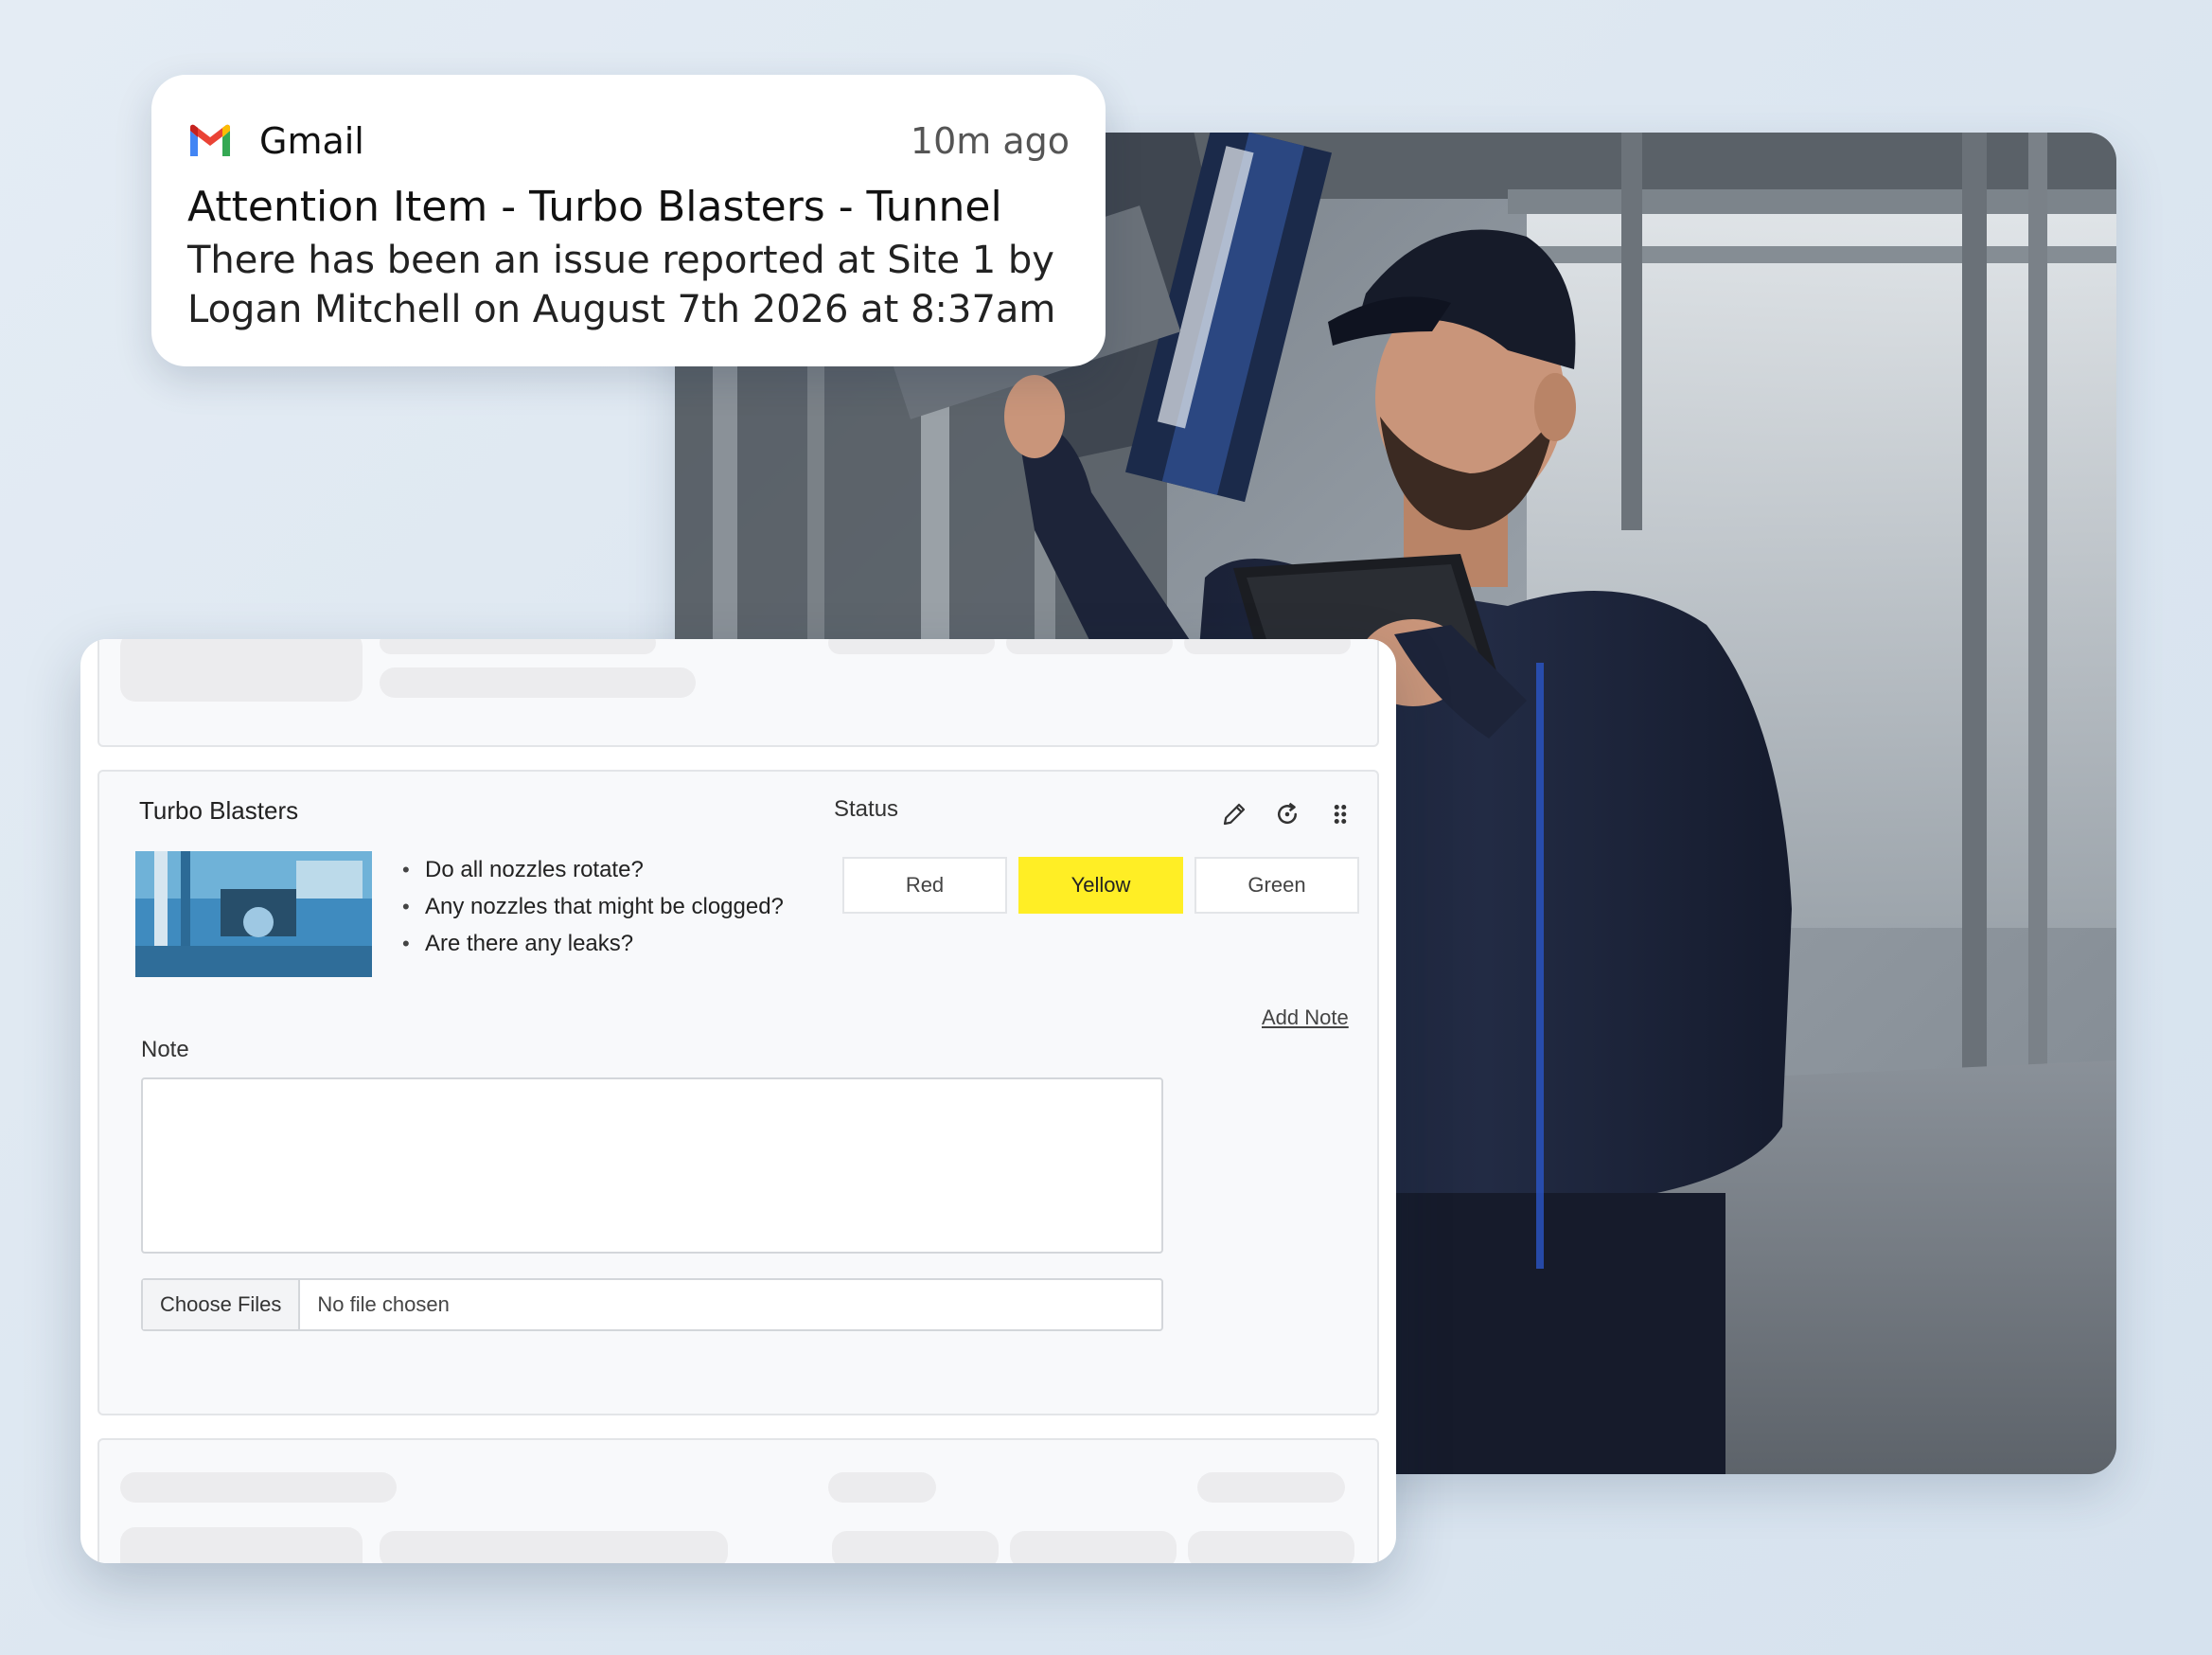  What do you see at coordinates (253, 914) in the screenshot?
I see `equipment-thumbnail` at bounding box center [253, 914].